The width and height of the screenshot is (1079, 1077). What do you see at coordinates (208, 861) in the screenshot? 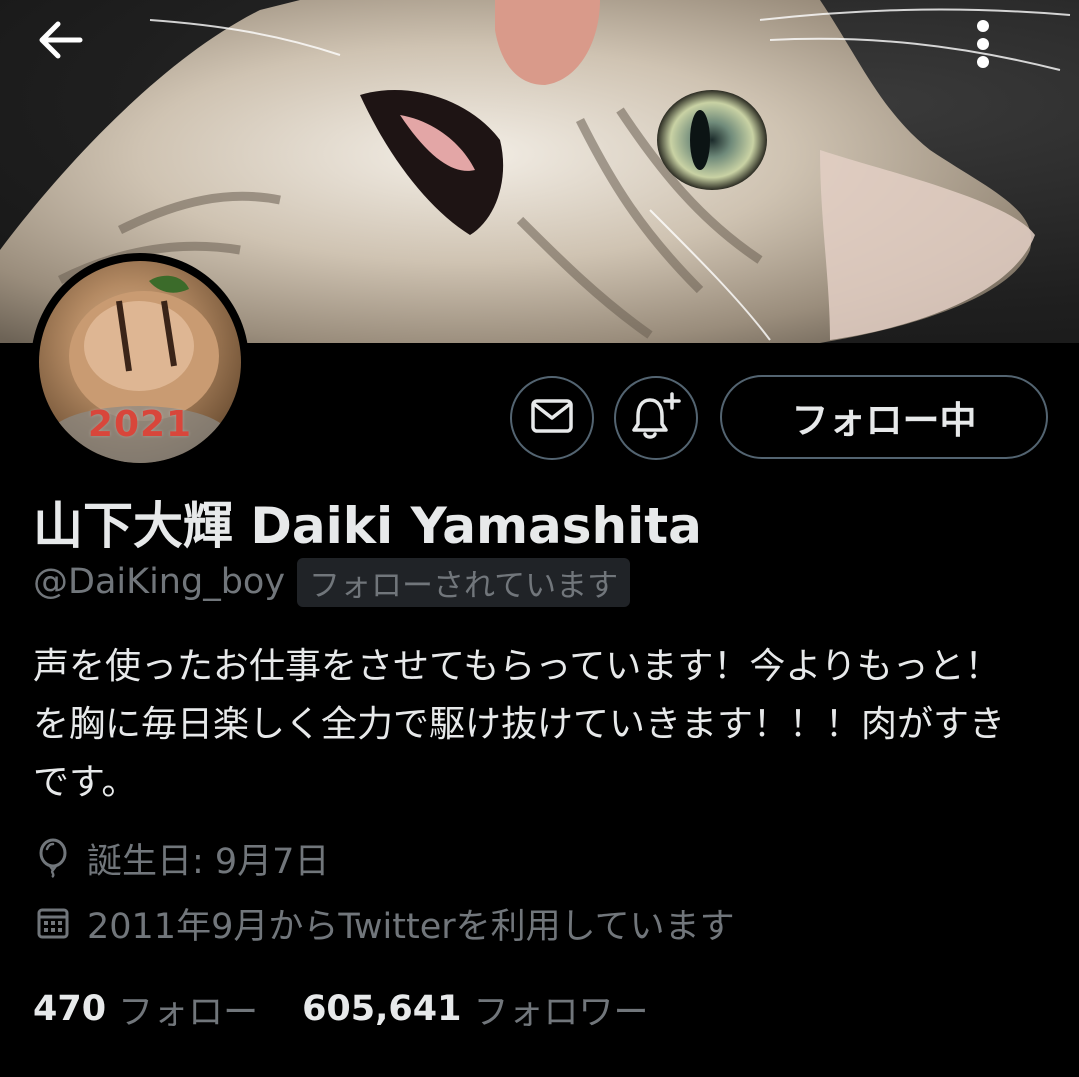
I see `birthday-text: 誕生日: 9月7日` at bounding box center [208, 861].